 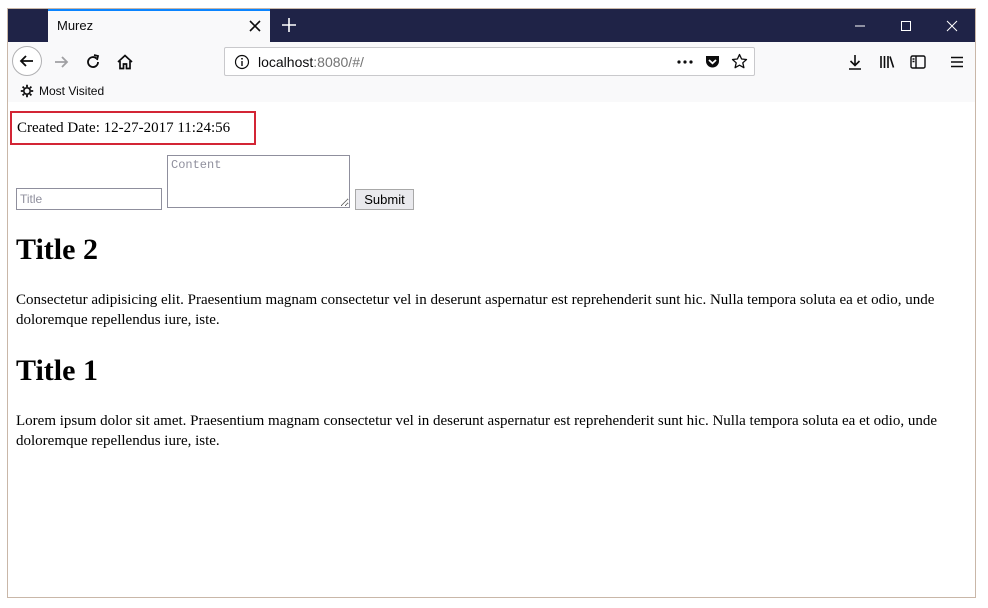 I want to click on close-tab-icon, so click(x=255, y=26).